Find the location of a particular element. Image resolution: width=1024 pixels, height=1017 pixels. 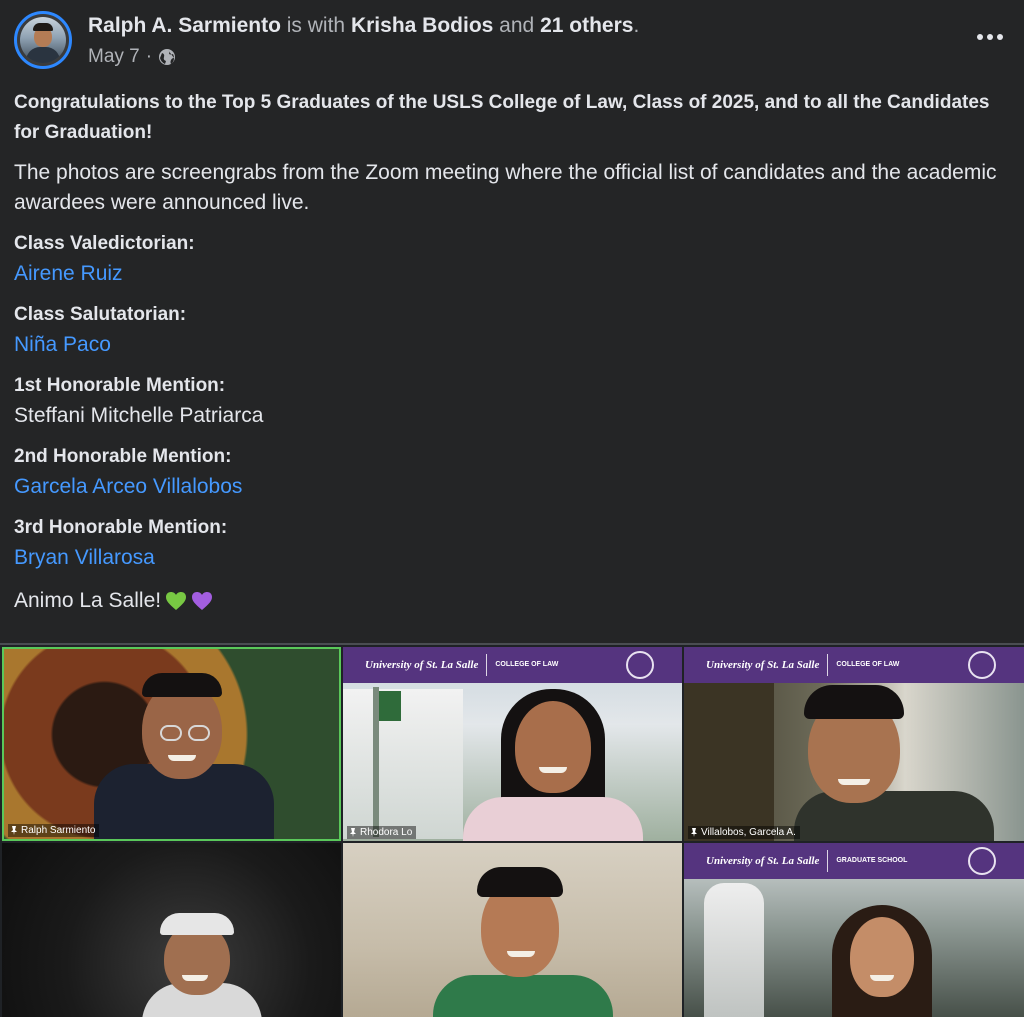

zoom-tile-ralph: Ralph Sarmiento is located at coordinates (171, 744).